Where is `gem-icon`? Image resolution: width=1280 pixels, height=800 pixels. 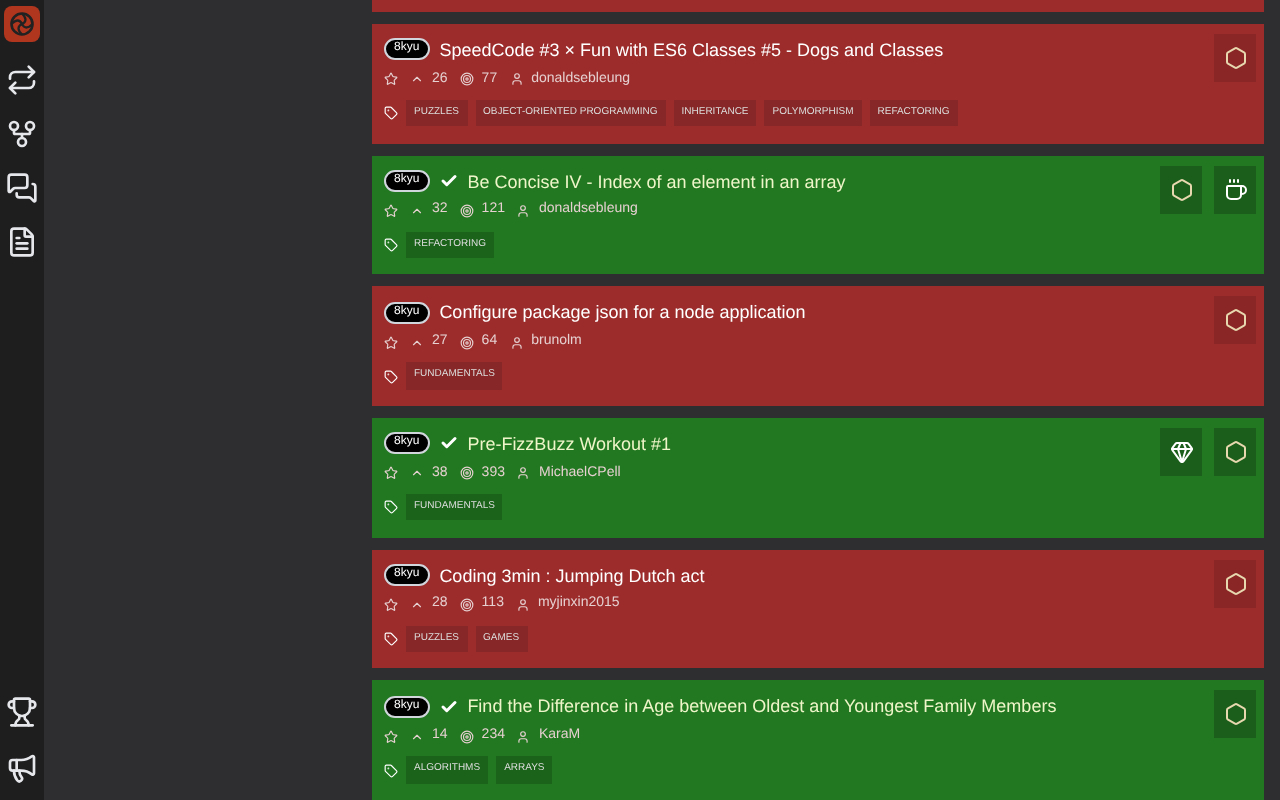
gem-icon is located at coordinates (1181, 451).